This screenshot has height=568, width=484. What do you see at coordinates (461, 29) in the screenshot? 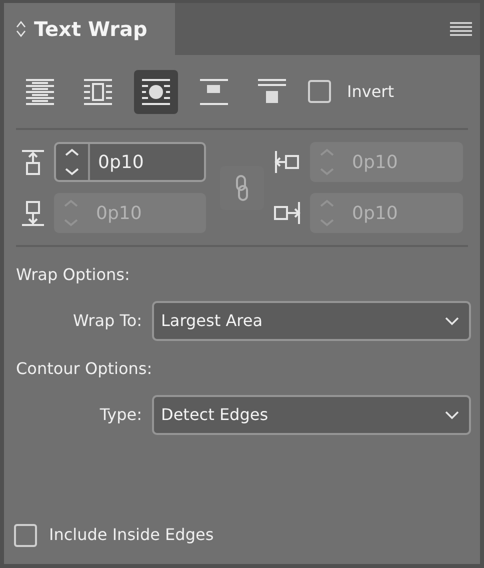
I see `menu-icon` at bounding box center [461, 29].